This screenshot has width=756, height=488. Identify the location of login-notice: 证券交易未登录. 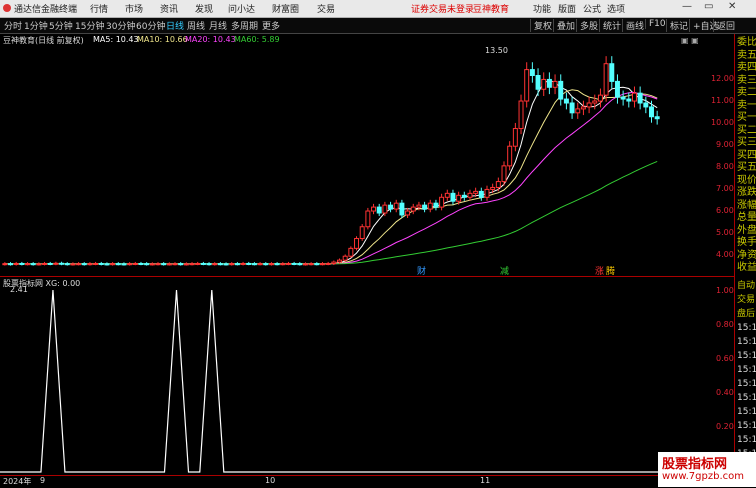
(442, 8).